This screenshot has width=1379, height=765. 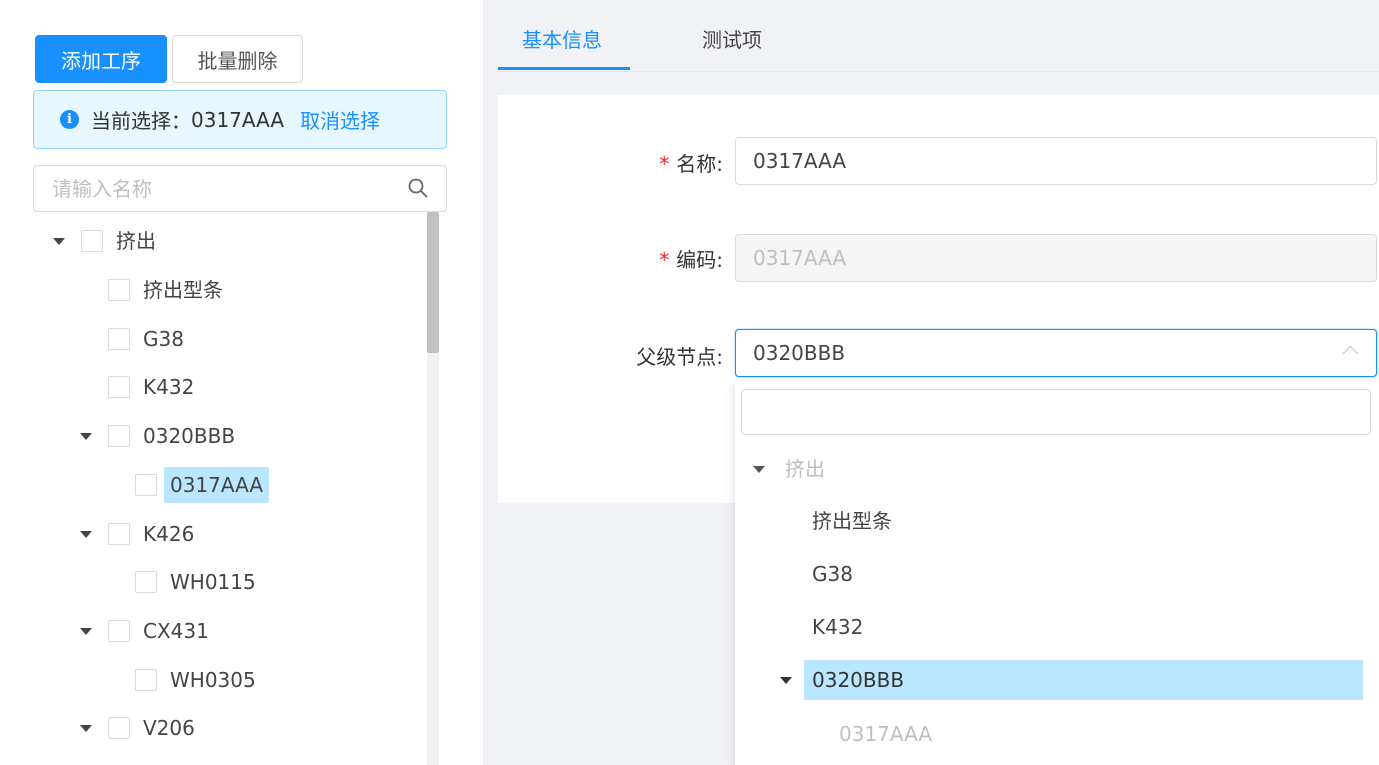 What do you see at coordinates (886, 734) in the screenshot?
I see `dropdown-option-label: 0317AAA` at bounding box center [886, 734].